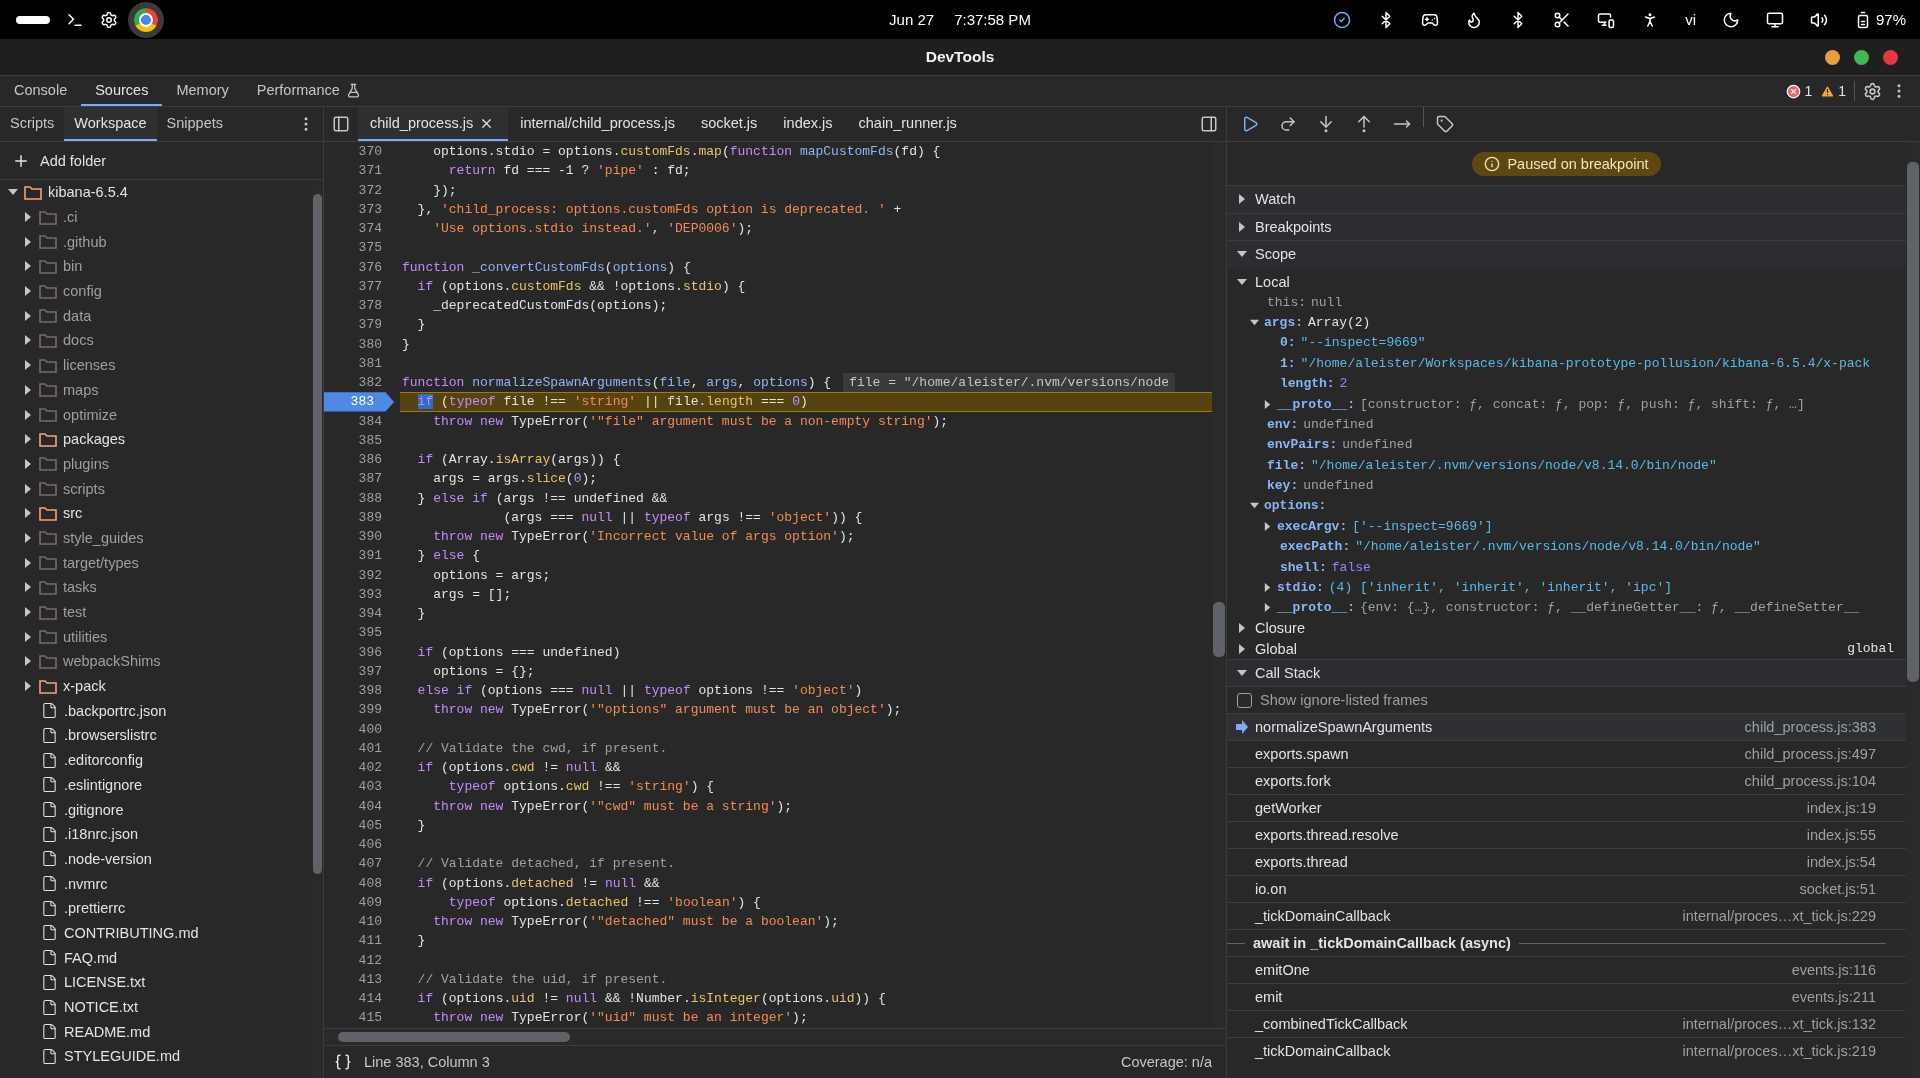 The image size is (1920, 1078). Describe the element at coordinates (1566, 754) in the screenshot. I see `call-frame: exports.spawn child_process.js:497` at that location.